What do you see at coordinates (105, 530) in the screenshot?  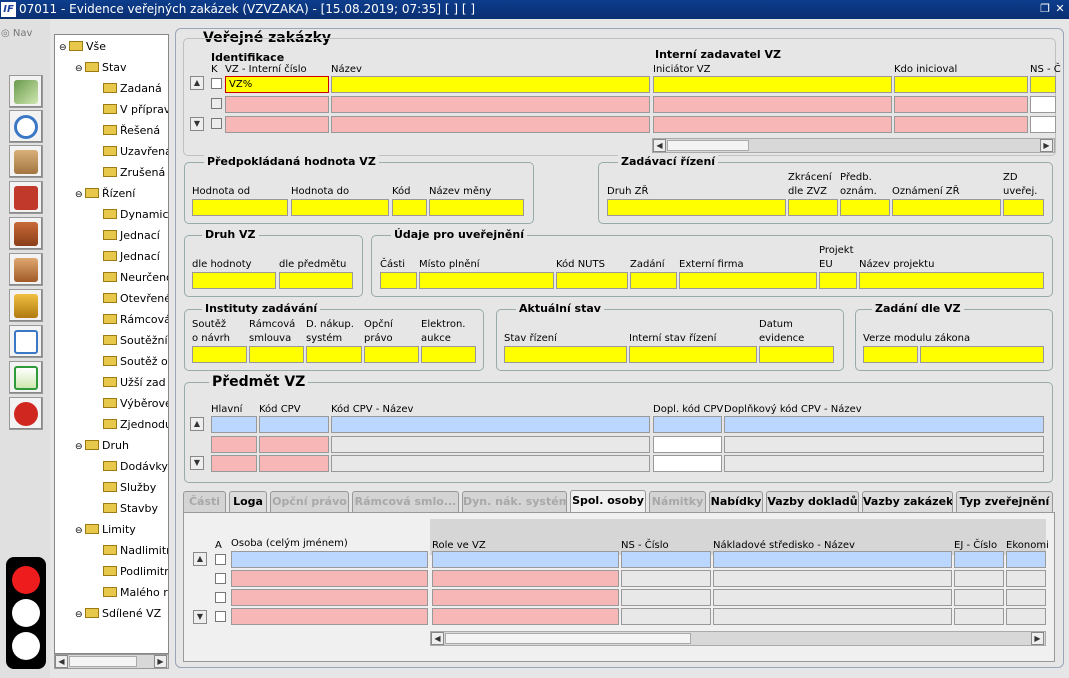 I see `tree-item: ⊖ Limity` at bounding box center [105, 530].